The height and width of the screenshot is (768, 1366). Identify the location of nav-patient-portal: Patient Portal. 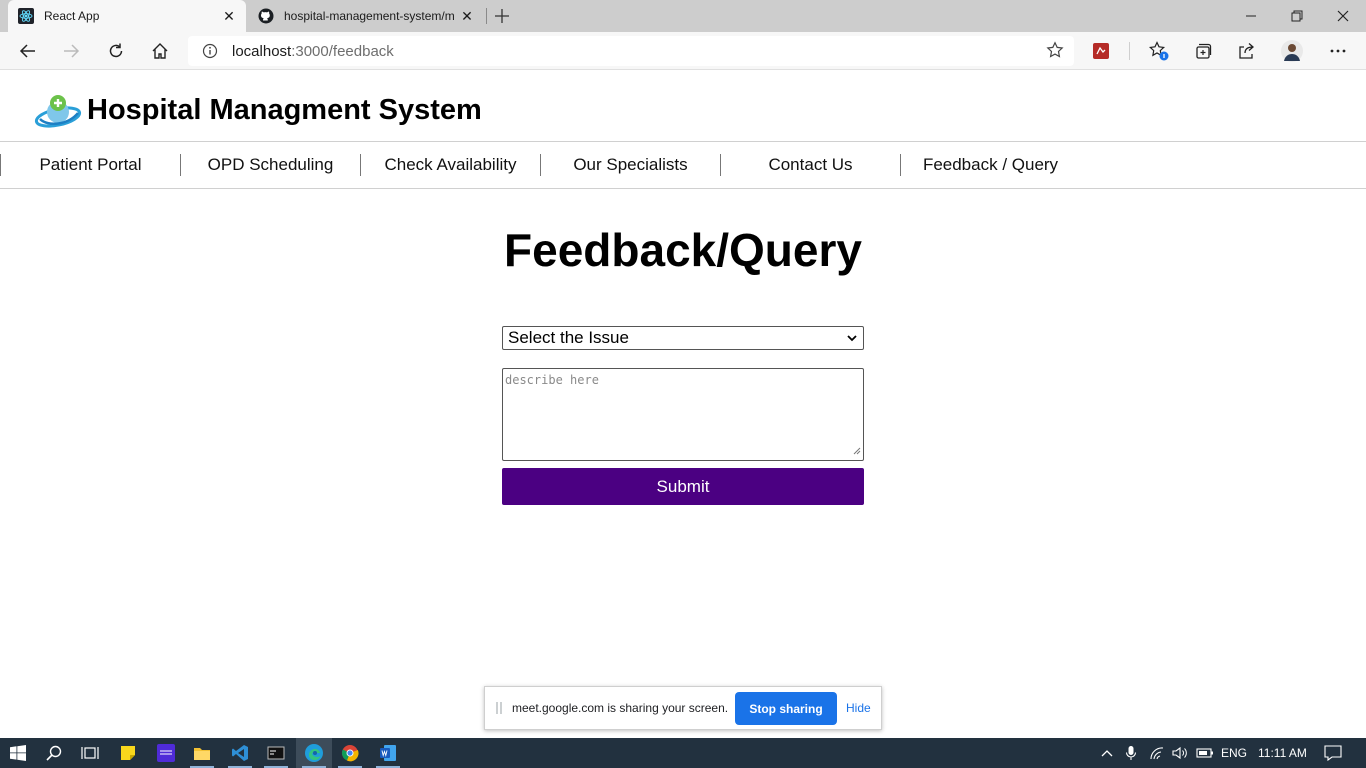
(90, 165).